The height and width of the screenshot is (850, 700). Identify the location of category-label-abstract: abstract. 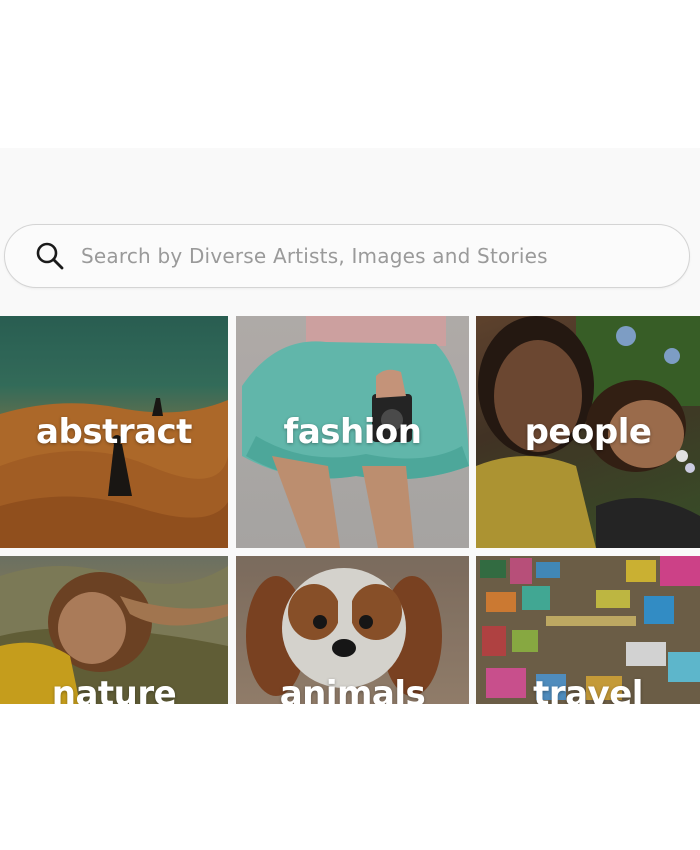
(114, 432).